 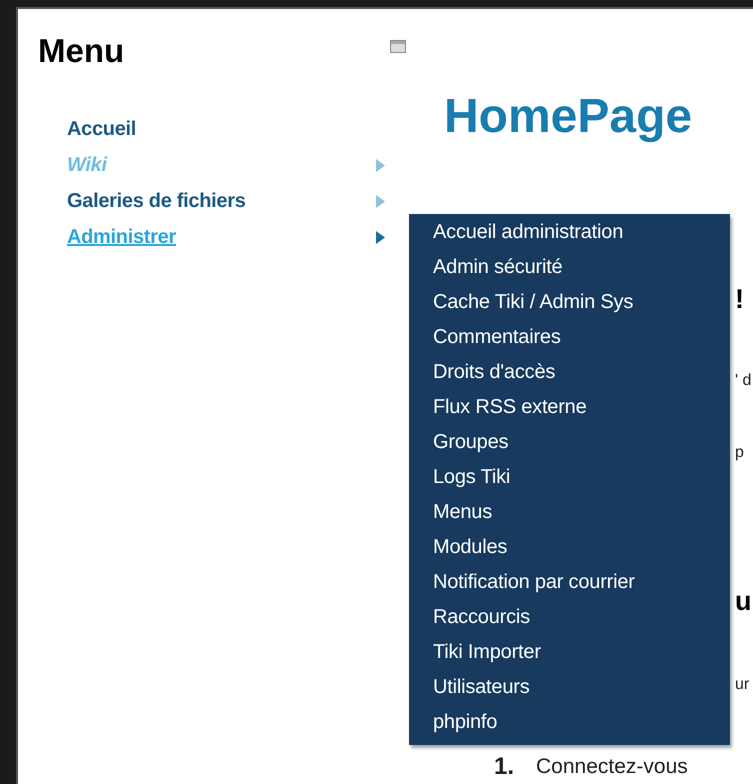 What do you see at coordinates (481, 617) in the screenshot?
I see `submenu-item: Raccourcis` at bounding box center [481, 617].